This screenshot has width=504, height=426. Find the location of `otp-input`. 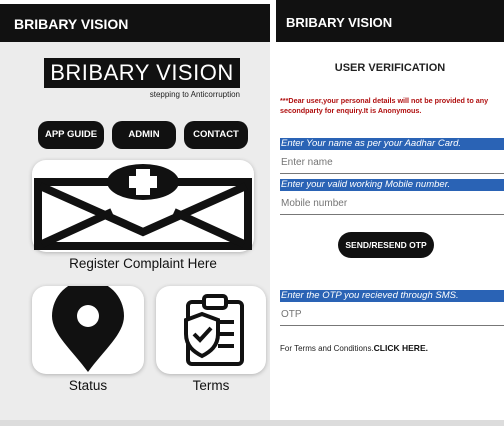

otp-input is located at coordinates (392, 314).